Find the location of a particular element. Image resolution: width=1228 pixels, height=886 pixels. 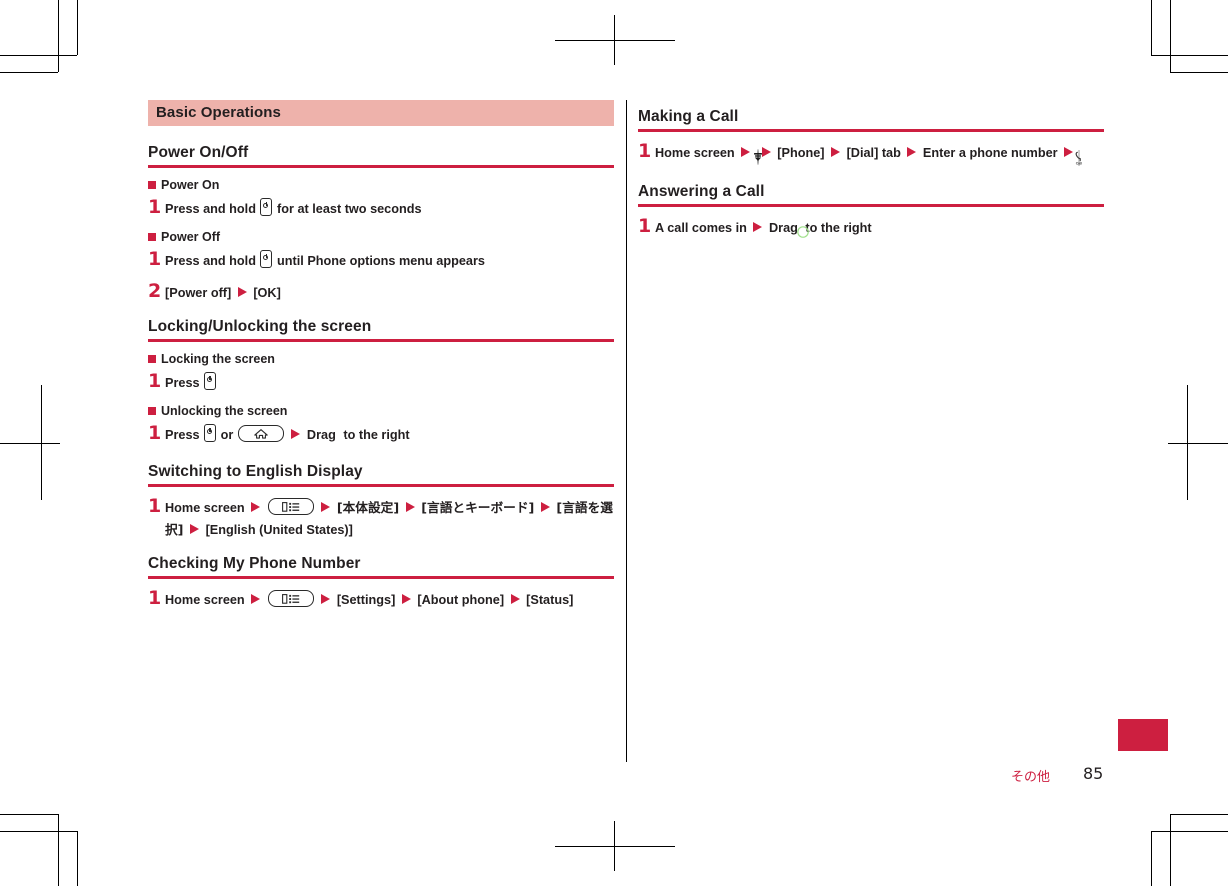

step-number: 2 is located at coordinates (155, 291).